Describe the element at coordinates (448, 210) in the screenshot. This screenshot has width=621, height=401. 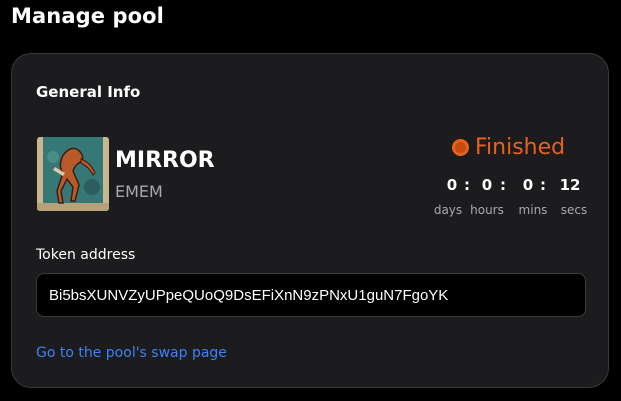
I see `countdown-label-days: days` at that location.